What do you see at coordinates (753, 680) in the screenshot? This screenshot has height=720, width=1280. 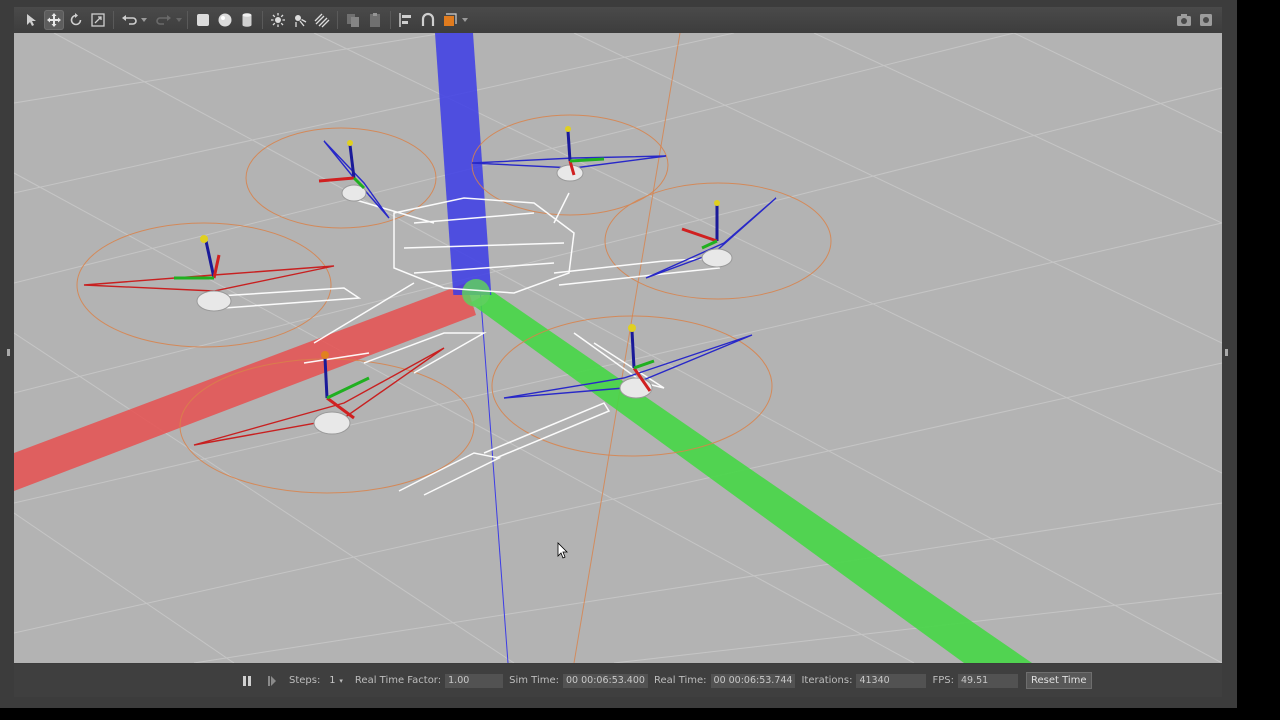 I see `real-time-value: 00 00:06:53.744` at bounding box center [753, 680].